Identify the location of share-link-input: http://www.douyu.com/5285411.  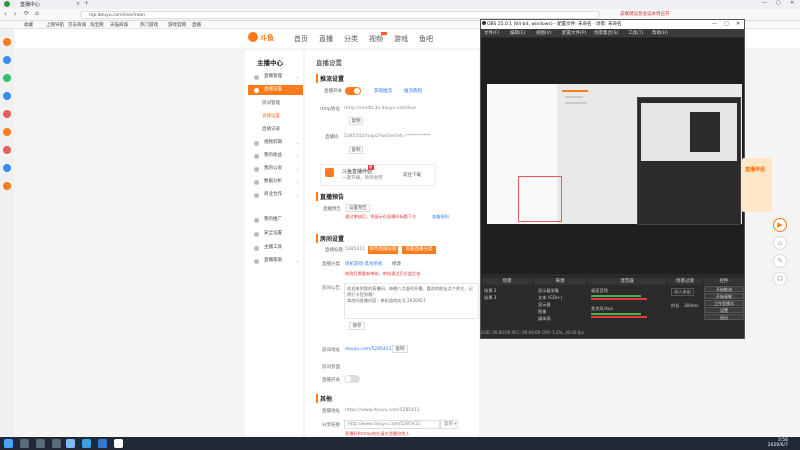
(392, 424).